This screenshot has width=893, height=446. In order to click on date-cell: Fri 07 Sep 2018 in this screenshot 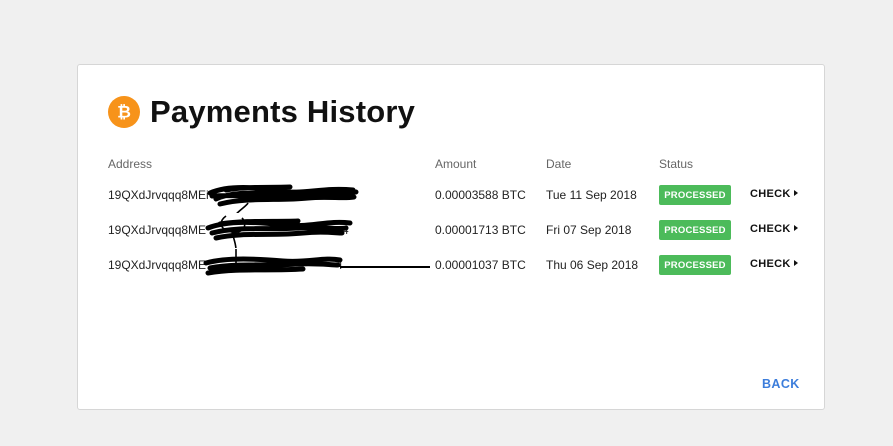, I will do `click(589, 230)`.